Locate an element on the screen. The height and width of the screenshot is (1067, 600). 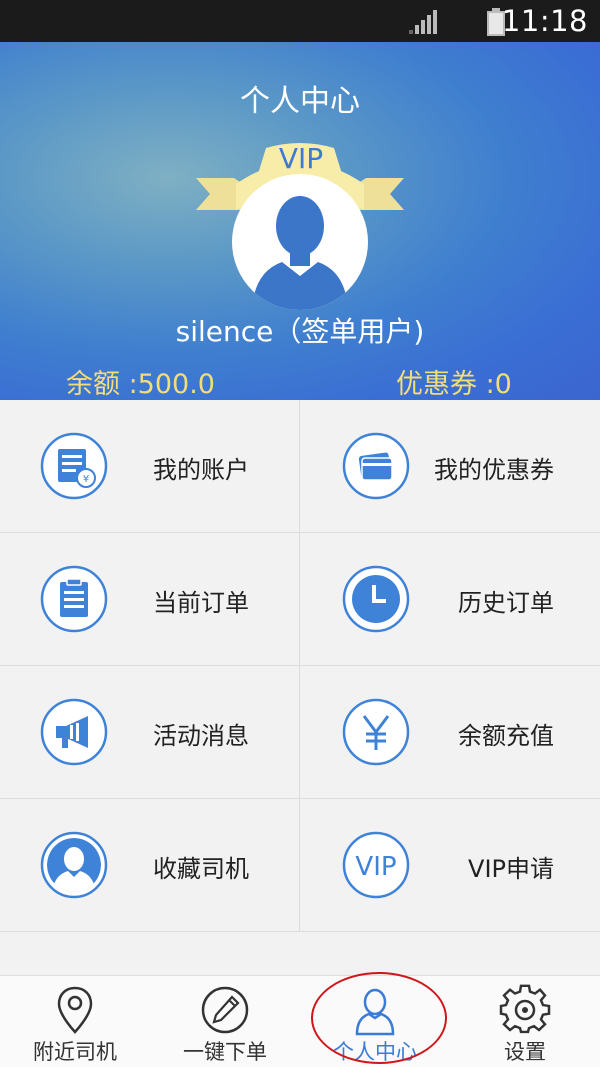
menu-label: 当前订单 is located at coordinates (201, 603).